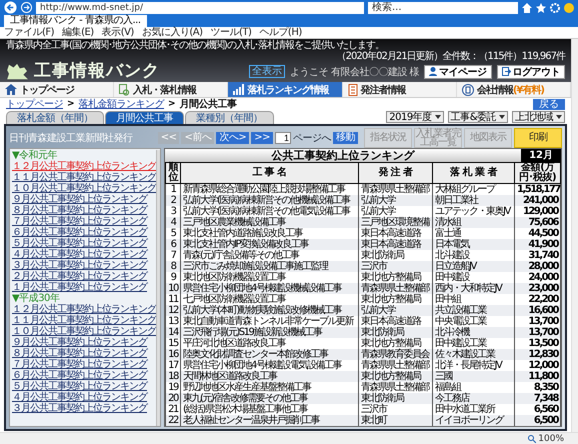 The image size is (578, 444). What do you see at coordinates (506, 71) in the screenshot?
I see `logout-icon` at bounding box center [506, 71].